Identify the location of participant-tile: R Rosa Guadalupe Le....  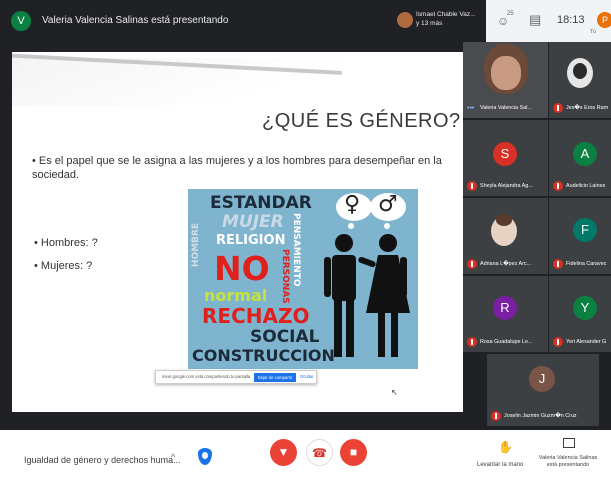
(505, 314).